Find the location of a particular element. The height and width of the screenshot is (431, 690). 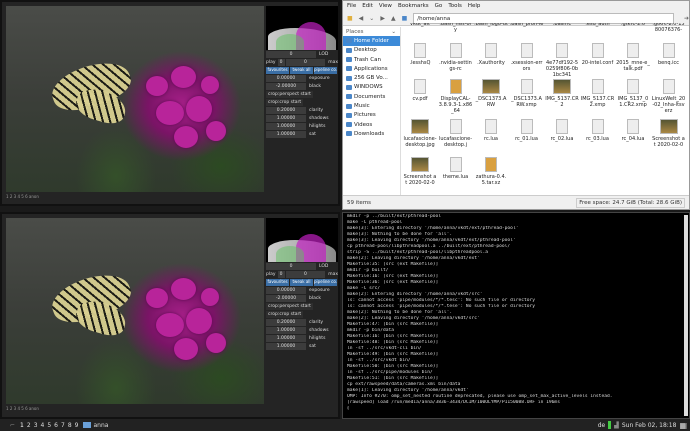

file-item: 4e77df192-50259f806-0b1bc341 is located at coordinates (562, 60).